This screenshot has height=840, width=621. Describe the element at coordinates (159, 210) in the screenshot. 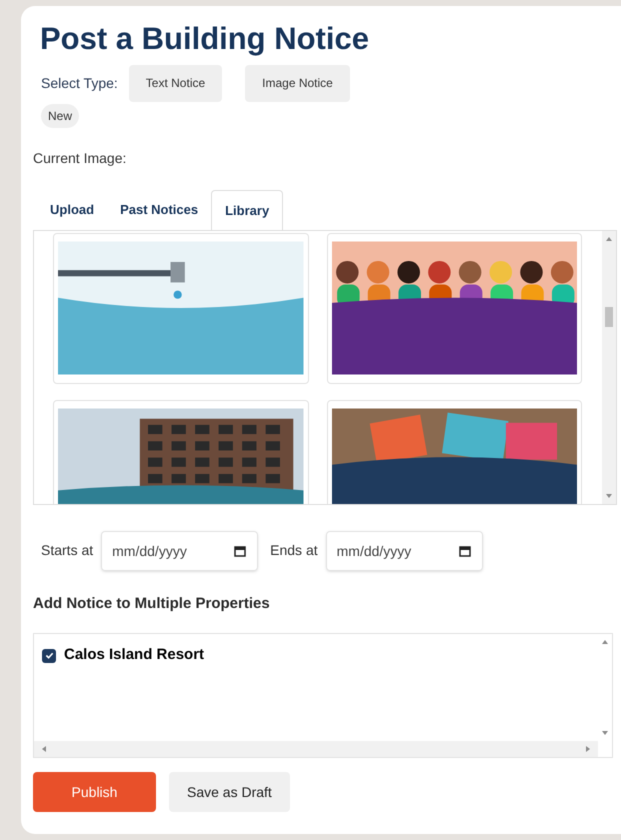

I see `tab: Past Notices` at that location.